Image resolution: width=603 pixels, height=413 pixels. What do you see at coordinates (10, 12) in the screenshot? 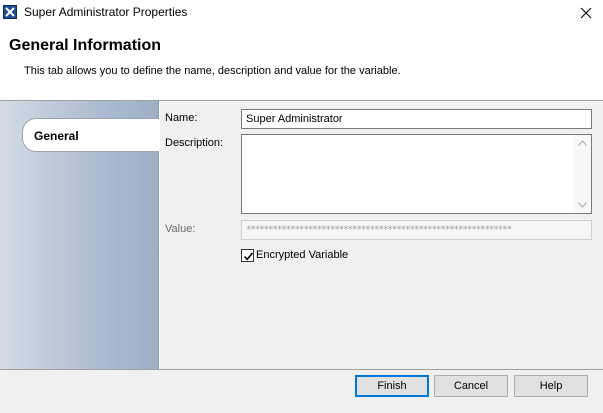
I see `app-icon` at bounding box center [10, 12].